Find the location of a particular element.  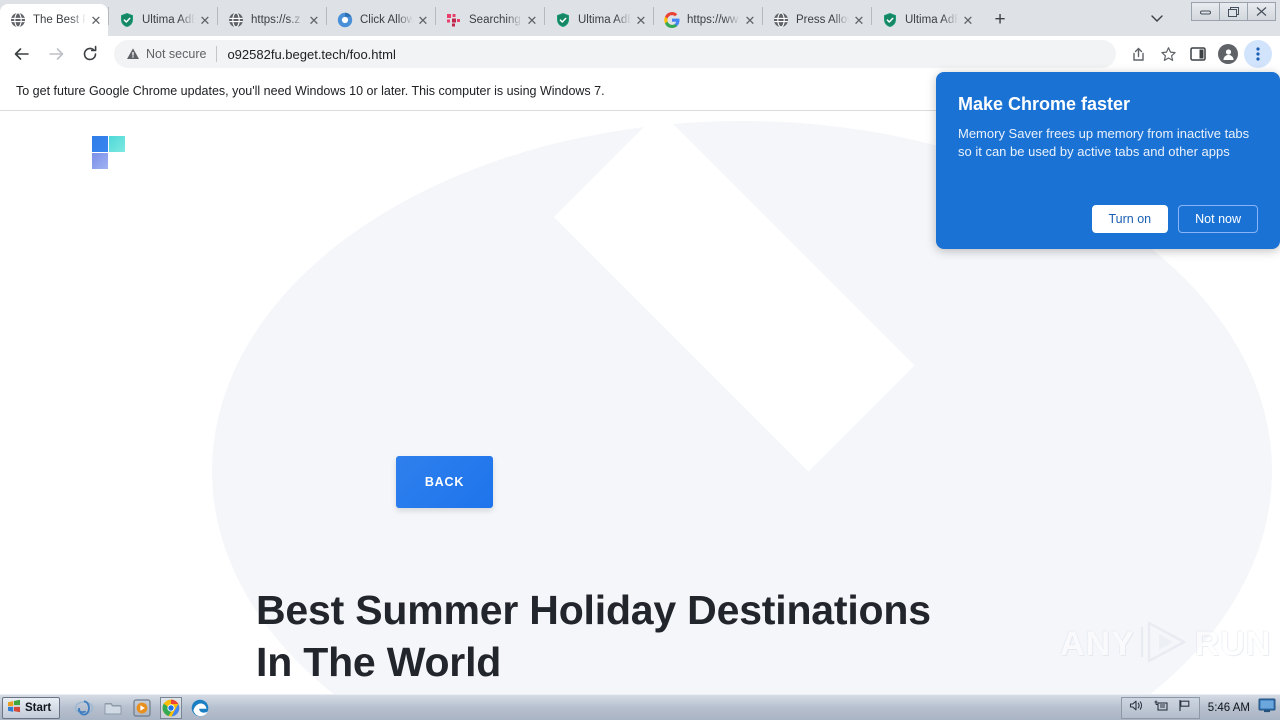

tab-0: The Best Pl ✕ is located at coordinates (54, 20).